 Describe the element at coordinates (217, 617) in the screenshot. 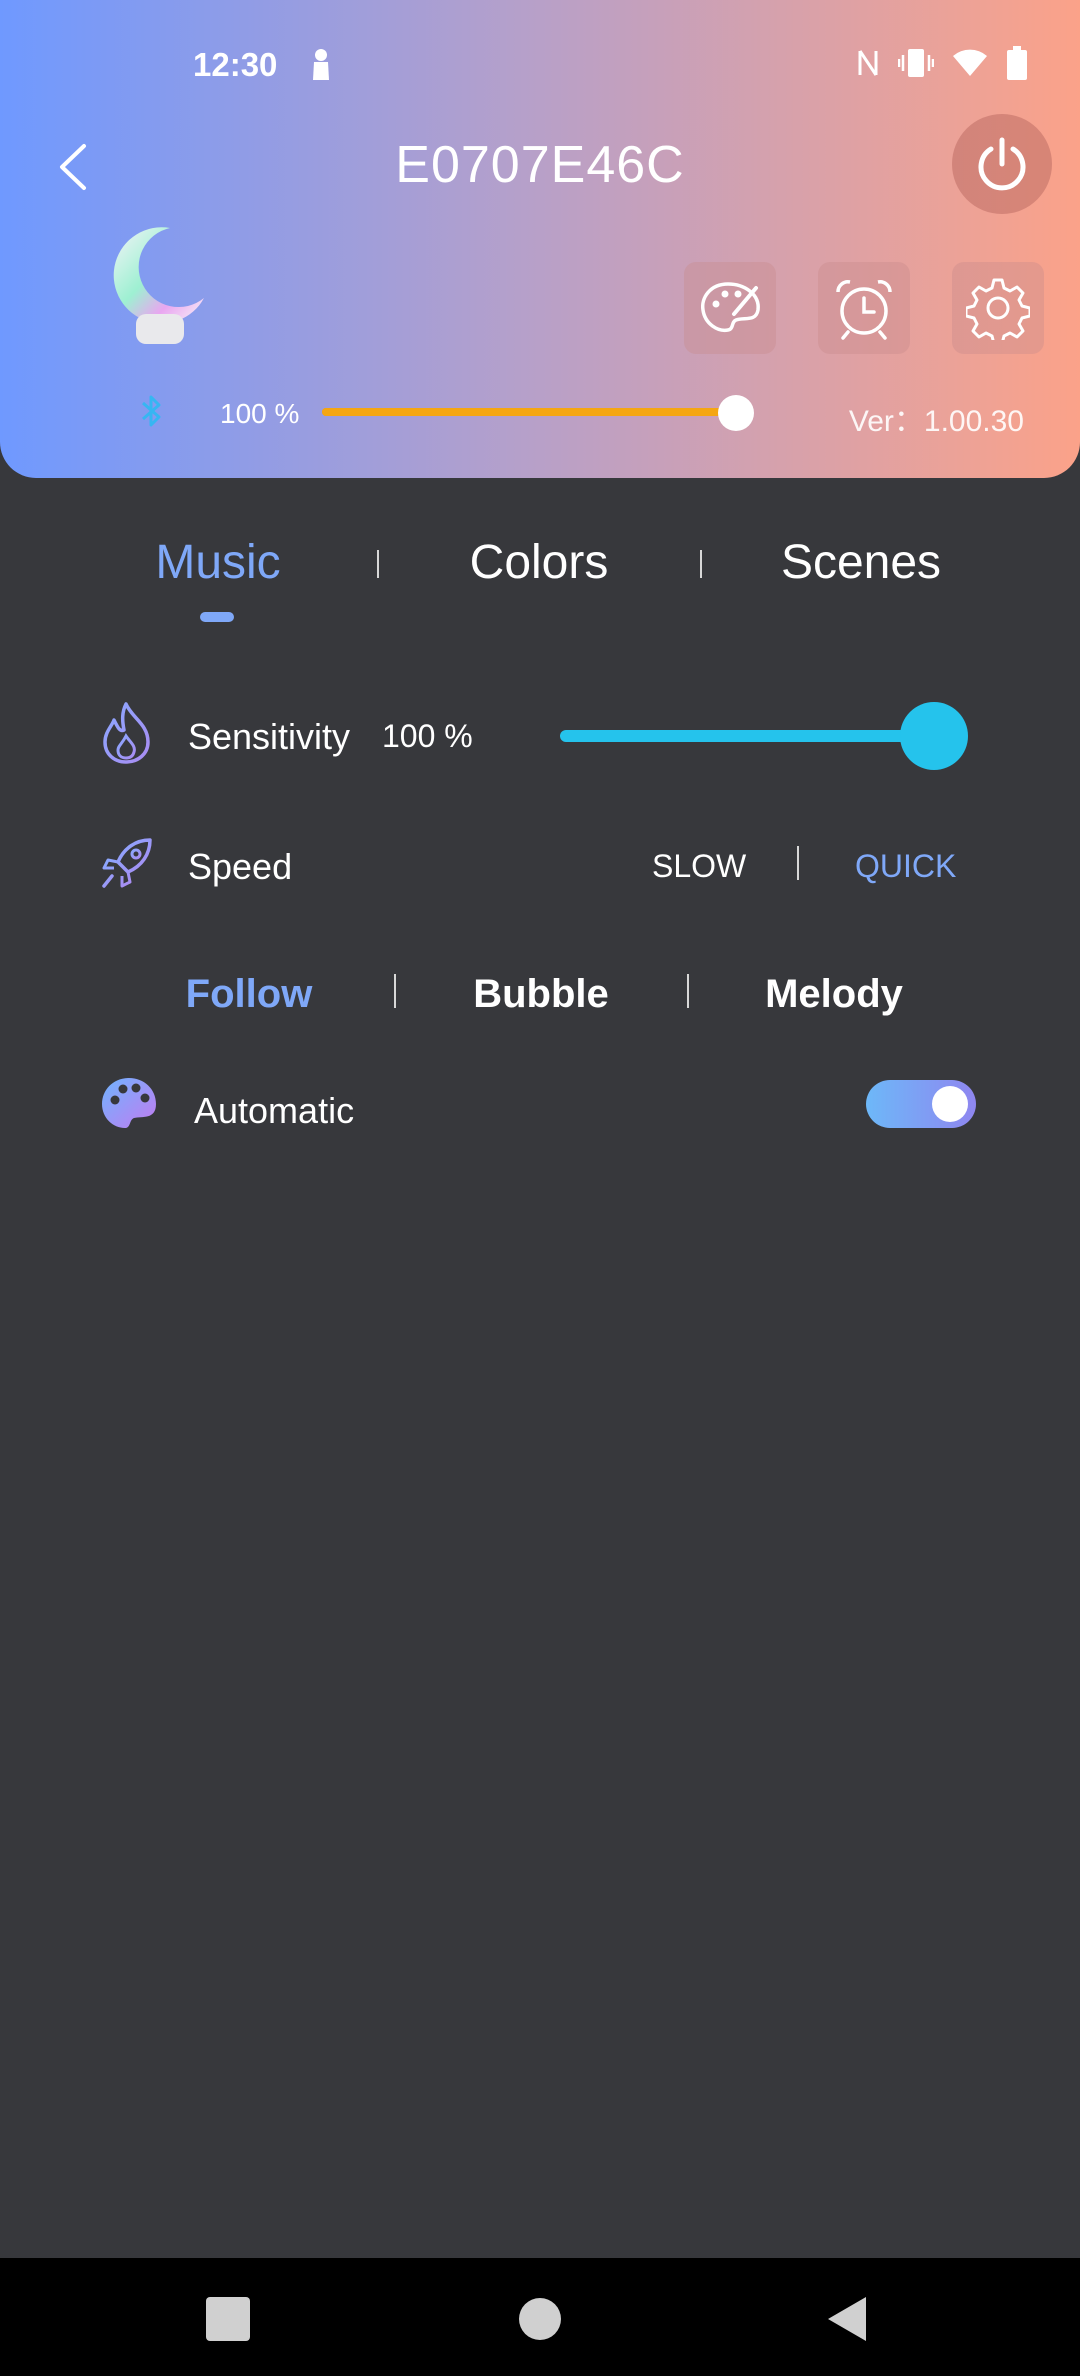

I see `active-tab-indicator` at that location.